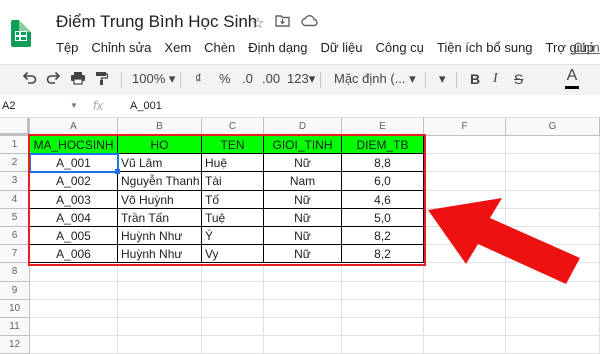  I want to click on row-header: 8, so click(15, 272).